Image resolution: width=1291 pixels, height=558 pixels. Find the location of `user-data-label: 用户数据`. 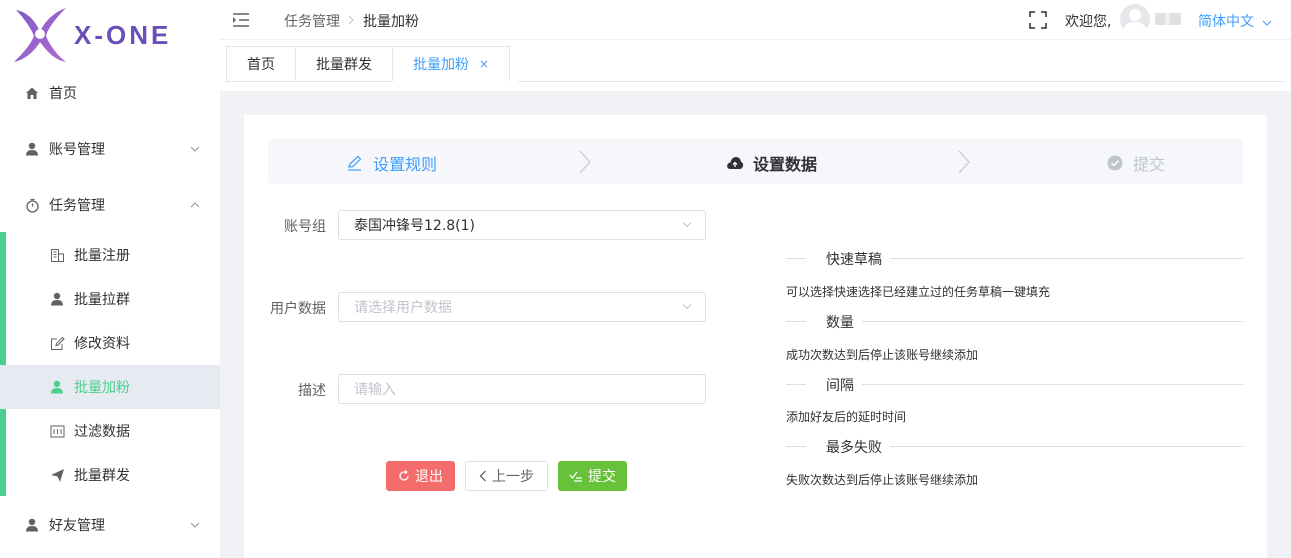

user-data-label: 用户数据 is located at coordinates (298, 309).